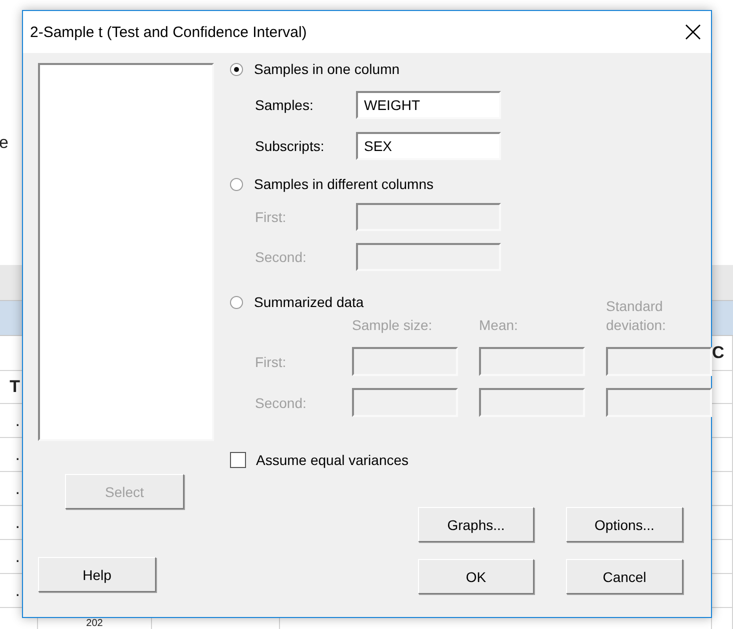 The image size is (733, 629). Describe the element at coordinates (393, 325) in the screenshot. I see `column-header: Sample size:` at that location.